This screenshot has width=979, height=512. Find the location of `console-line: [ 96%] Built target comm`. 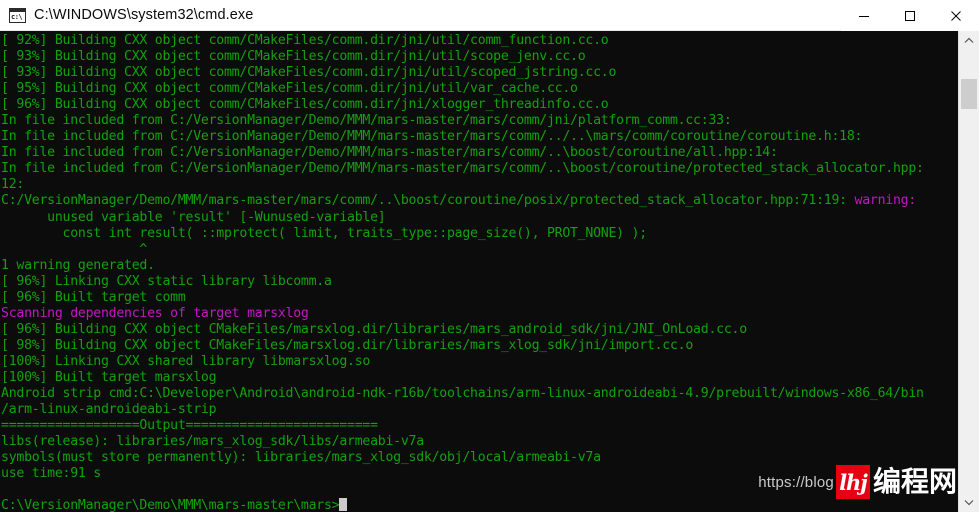

console-line: [ 96%] Built target comm is located at coordinates (490, 298).